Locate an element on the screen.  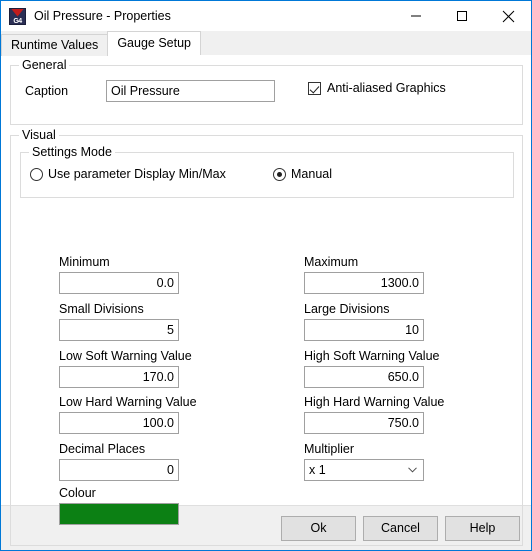
multiplier-selected-value: x 1 is located at coordinates (317, 470).